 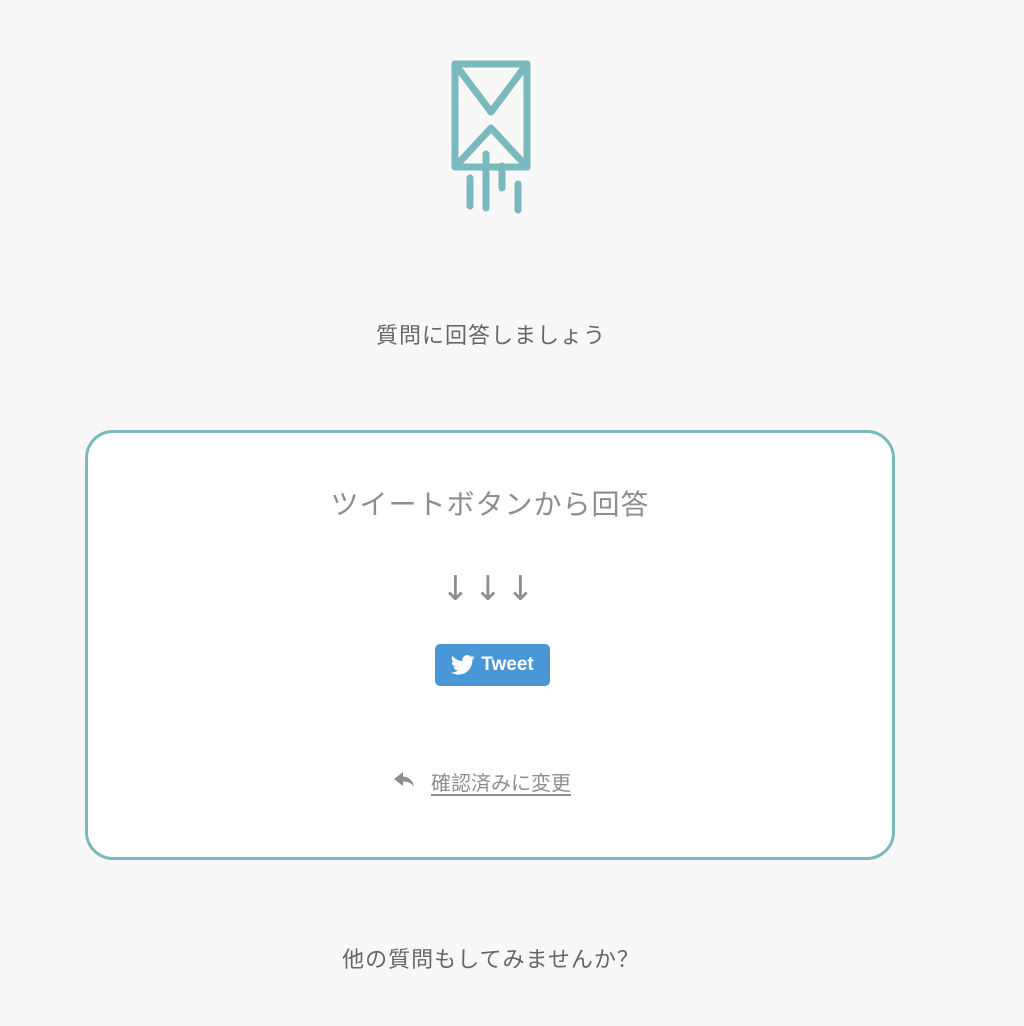 I want to click on down-arrows: ↓↓↓, so click(x=490, y=589).